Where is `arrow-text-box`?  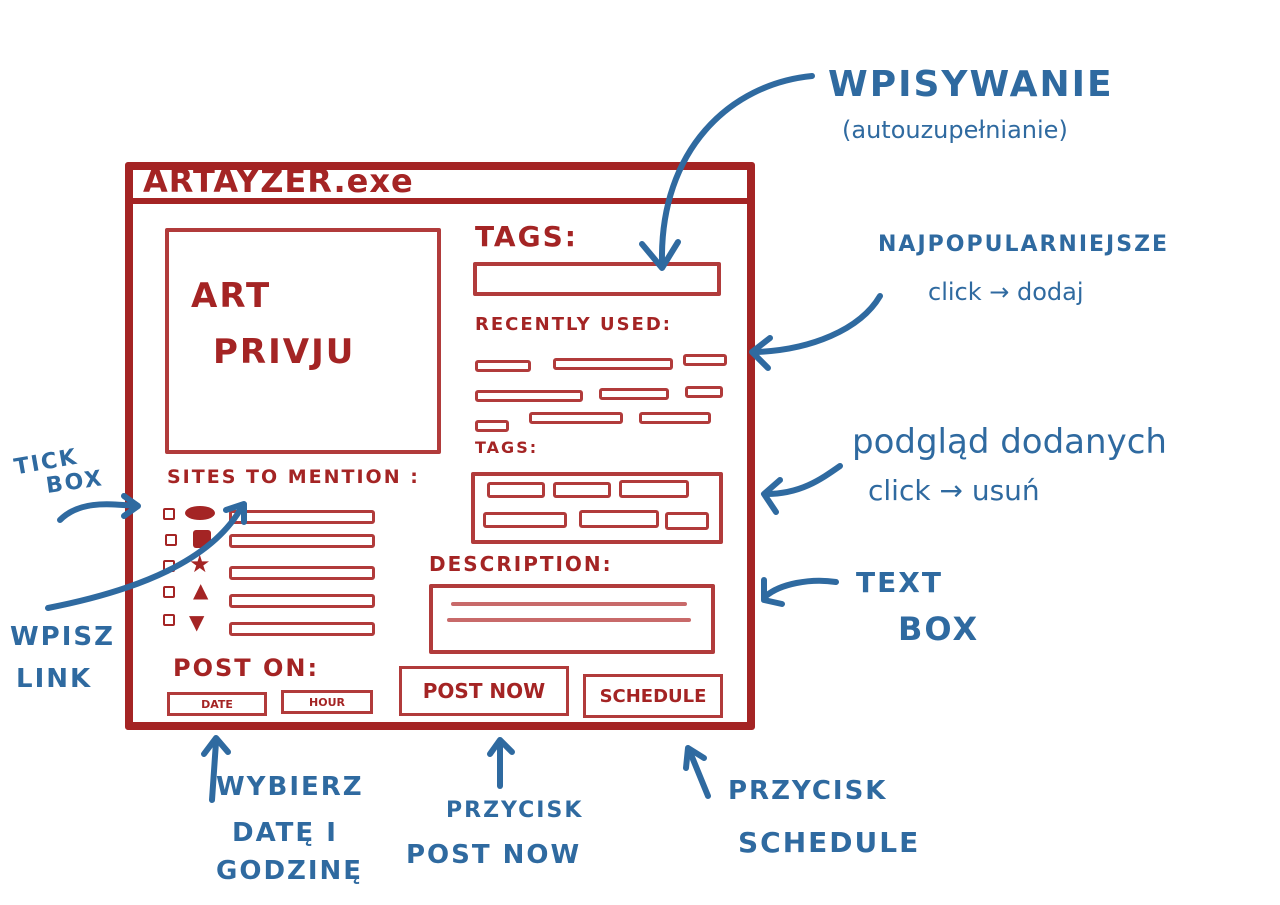
arrow-text-box is located at coordinates (801, 588).